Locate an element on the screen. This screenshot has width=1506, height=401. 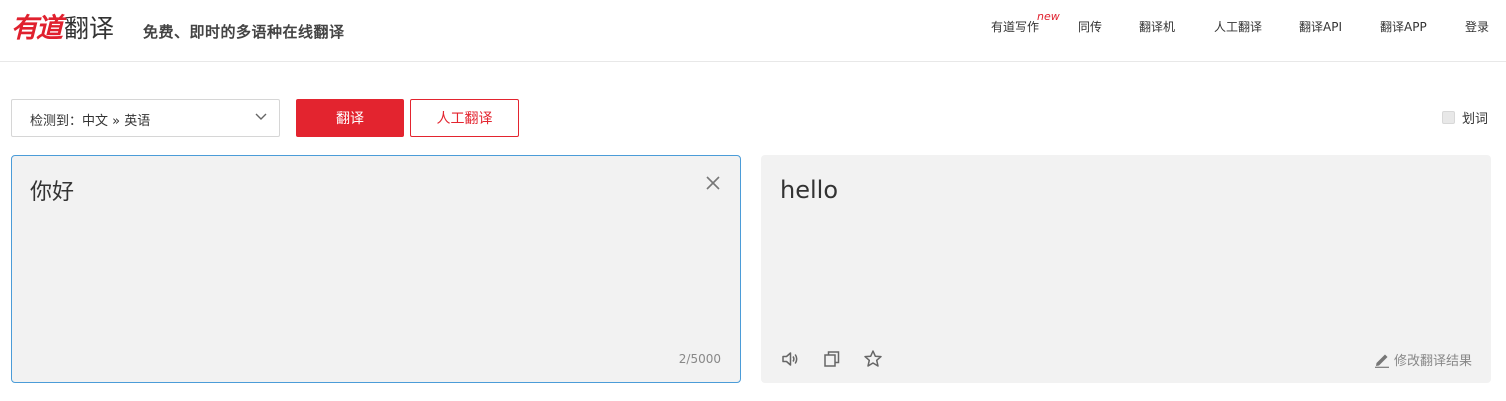
logo-brand: 有道 is located at coordinates (37, 28).